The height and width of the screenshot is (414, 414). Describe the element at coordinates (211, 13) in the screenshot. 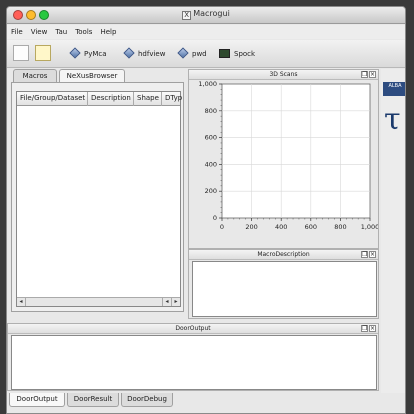

I see `window-title: Macrogui` at that location.